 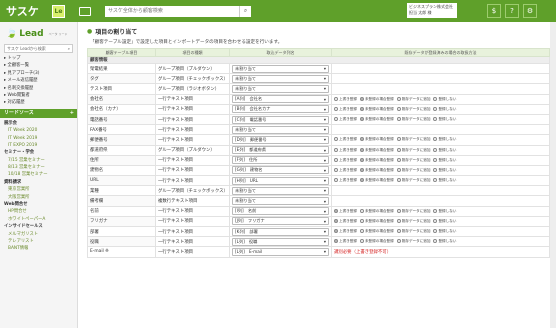 I want to click on sidebar-search: サスケ Leadから検索 ⌕, so click(x=38, y=48).